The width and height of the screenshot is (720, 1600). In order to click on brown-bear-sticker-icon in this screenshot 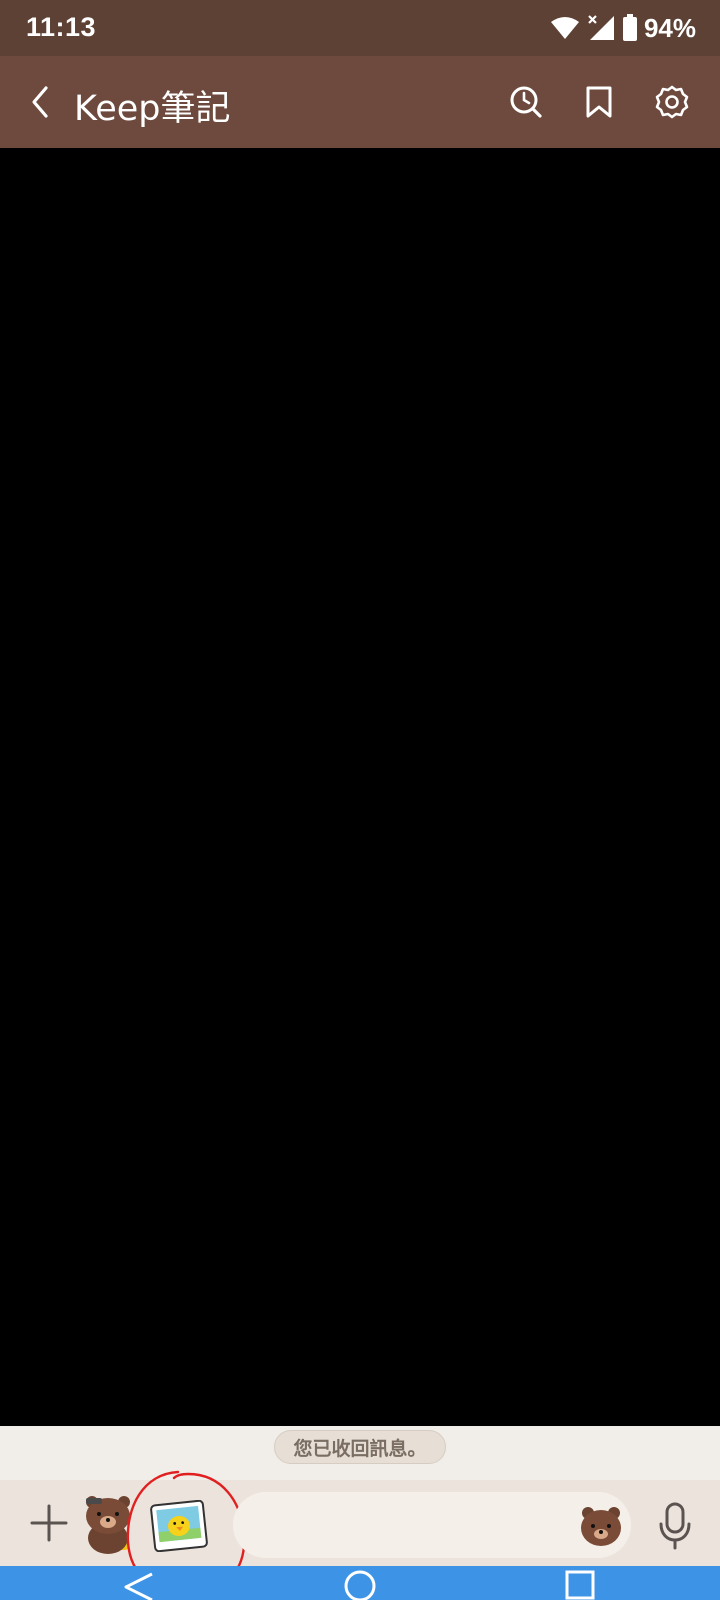, I will do `click(111, 1525)`.